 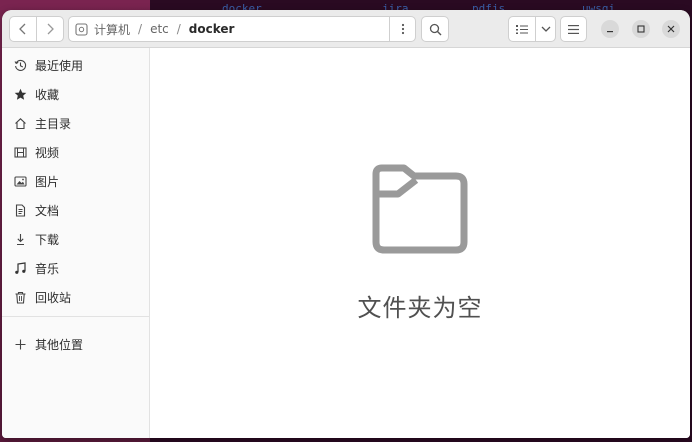 What do you see at coordinates (81, 29) in the screenshot?
I see `disk-icon` at bounding box center [81, 29].